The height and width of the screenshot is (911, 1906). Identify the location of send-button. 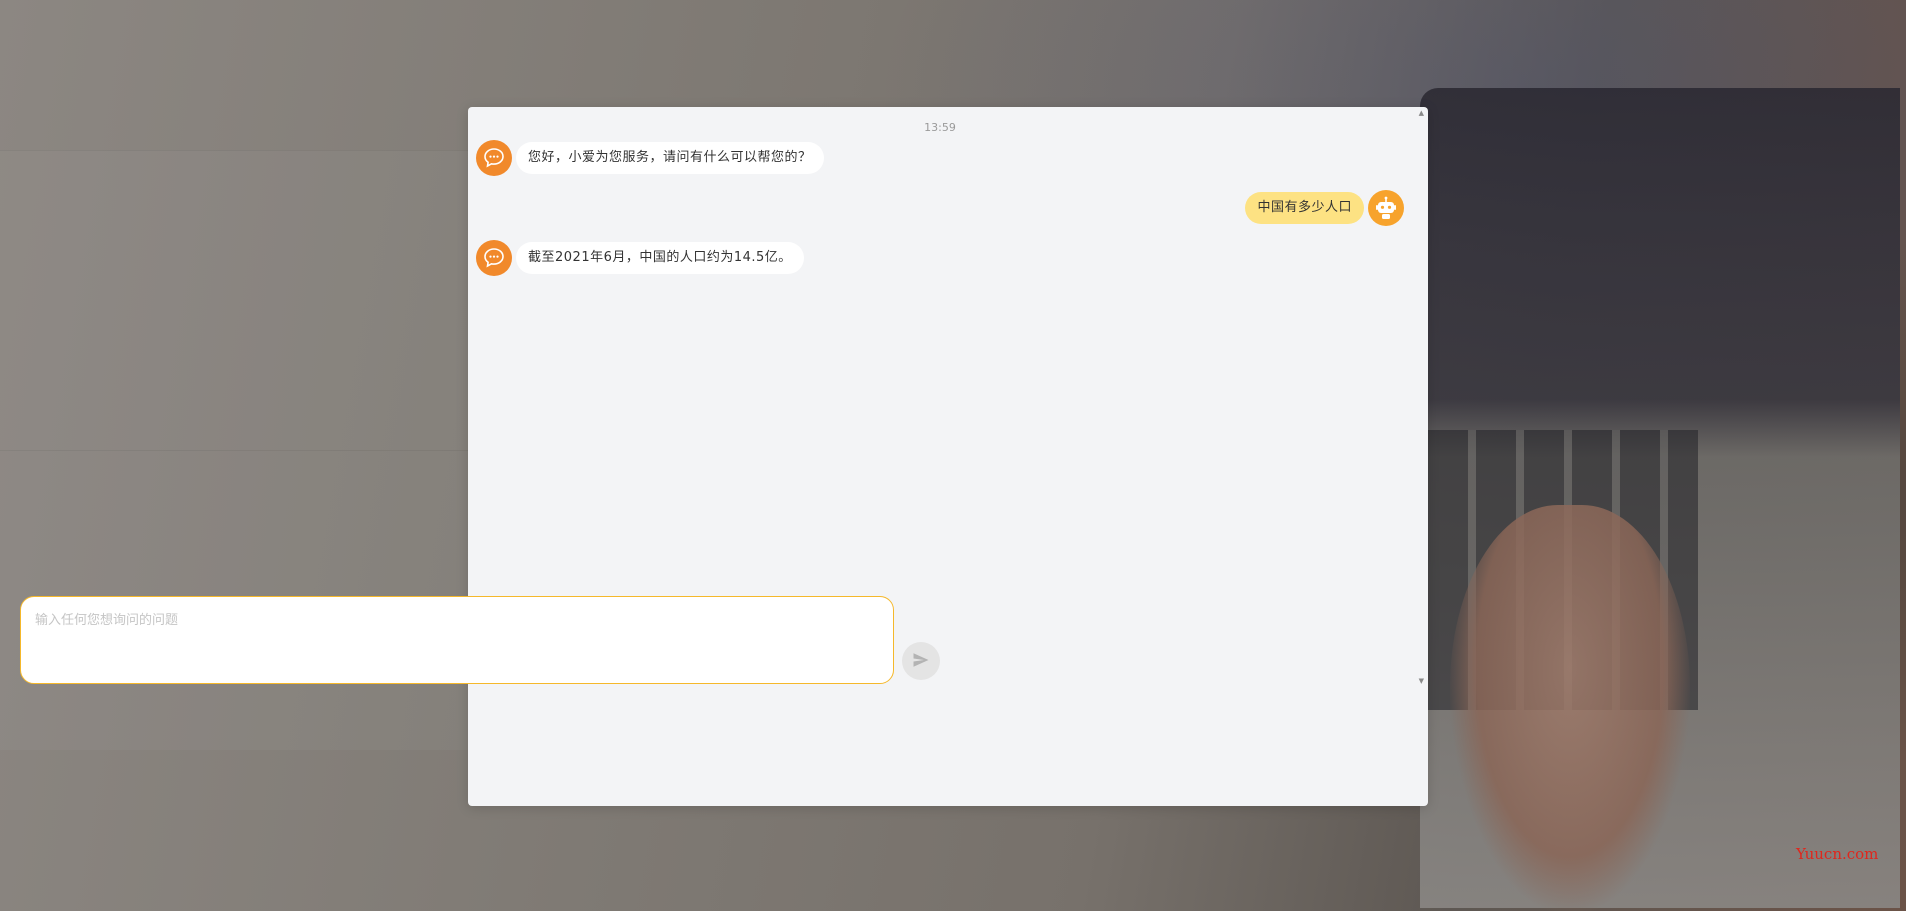
(921, 661).